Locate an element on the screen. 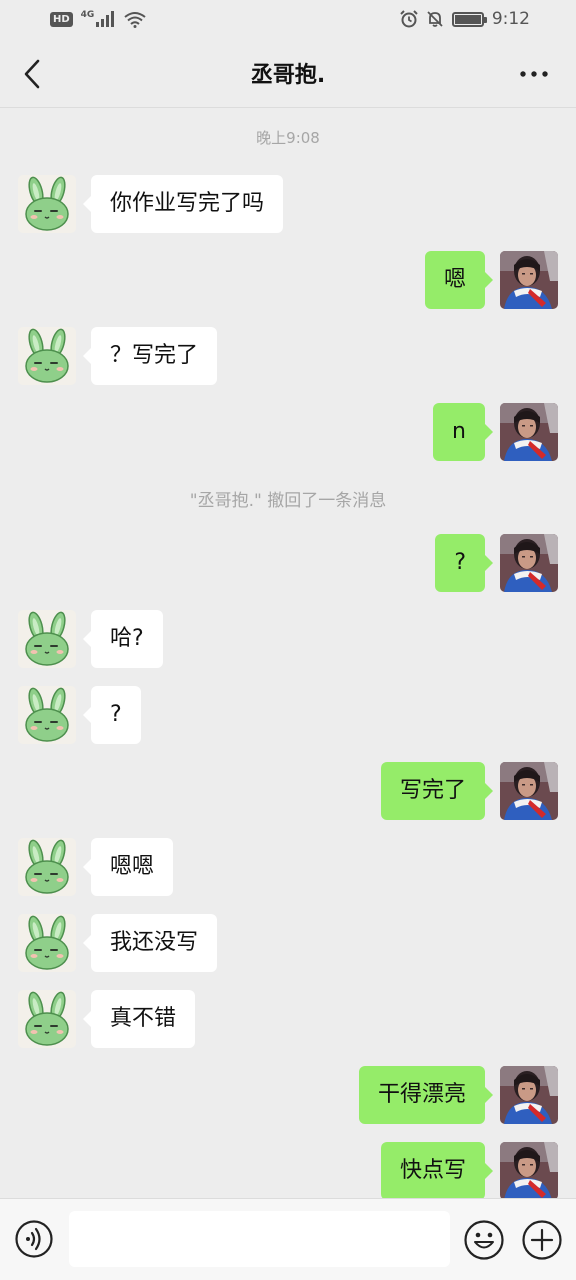  battery-icon is located at coordinates (469, 19).